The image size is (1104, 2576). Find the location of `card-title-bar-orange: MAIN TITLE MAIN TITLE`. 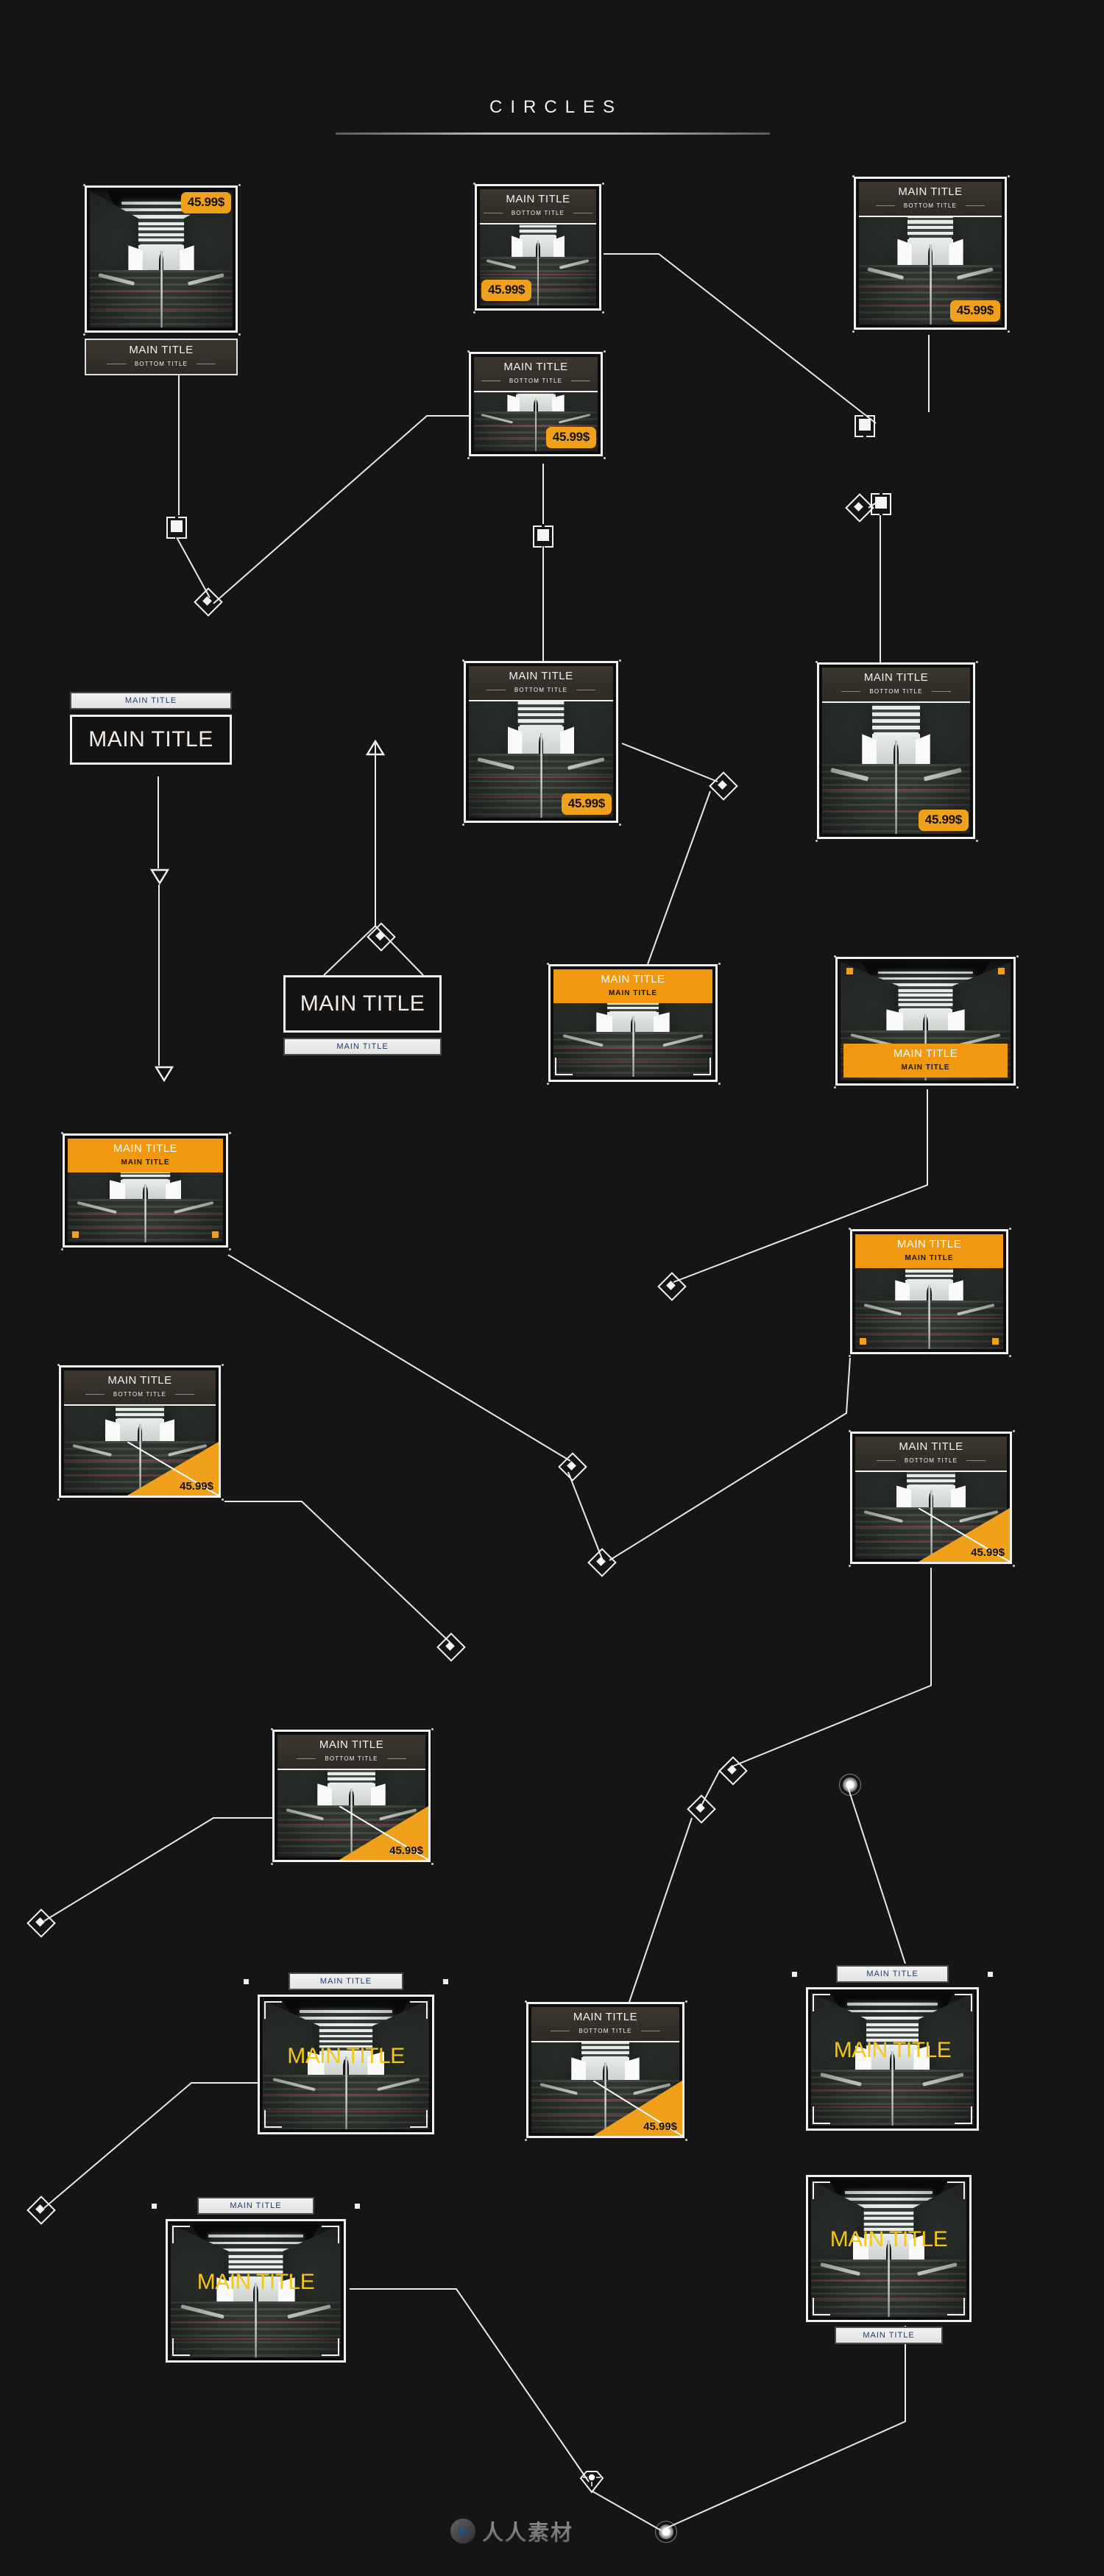

card-title-bar-orange: MAIN TITLE MAIN TITLE is located at coordinates (925, 1061).